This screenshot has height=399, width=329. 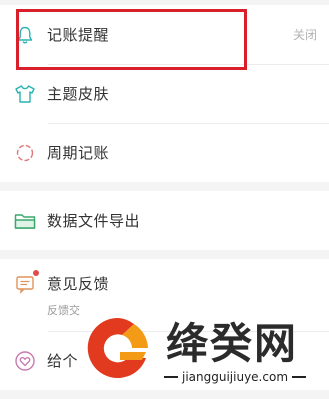 What do you see at coordinates (78, 153) in the screenshot?
I see `periodic-label: 周期记账` at bounding box center [78, 153].